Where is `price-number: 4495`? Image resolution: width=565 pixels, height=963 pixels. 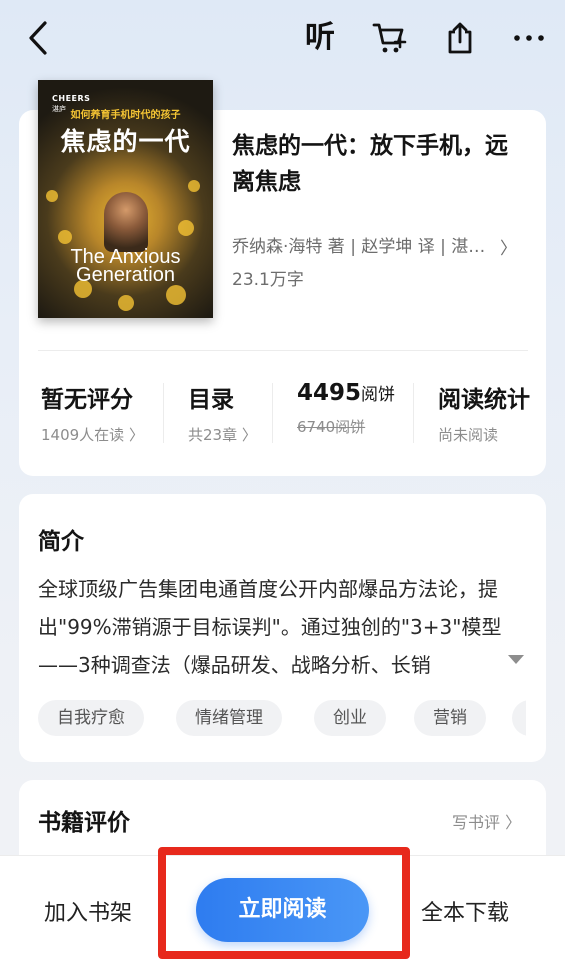
price-number: 4495 is located at coordinates (329, 393).